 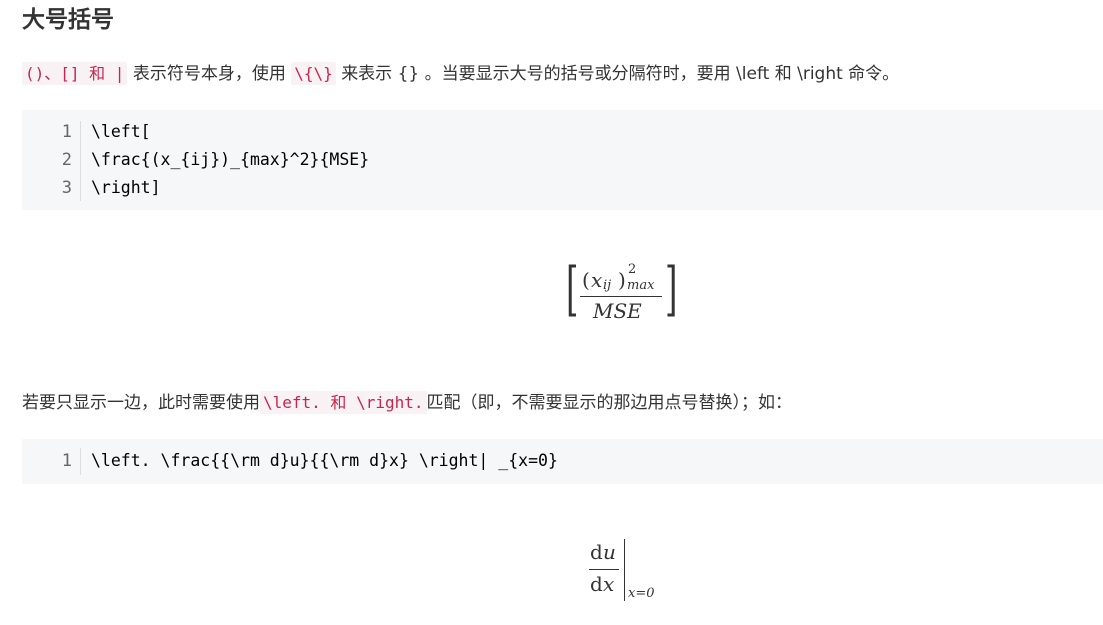 What do you see at coordinates (622, 280) in the screenshot?
I see `numerator-right-paren: )` at bounding box center [622, 280].